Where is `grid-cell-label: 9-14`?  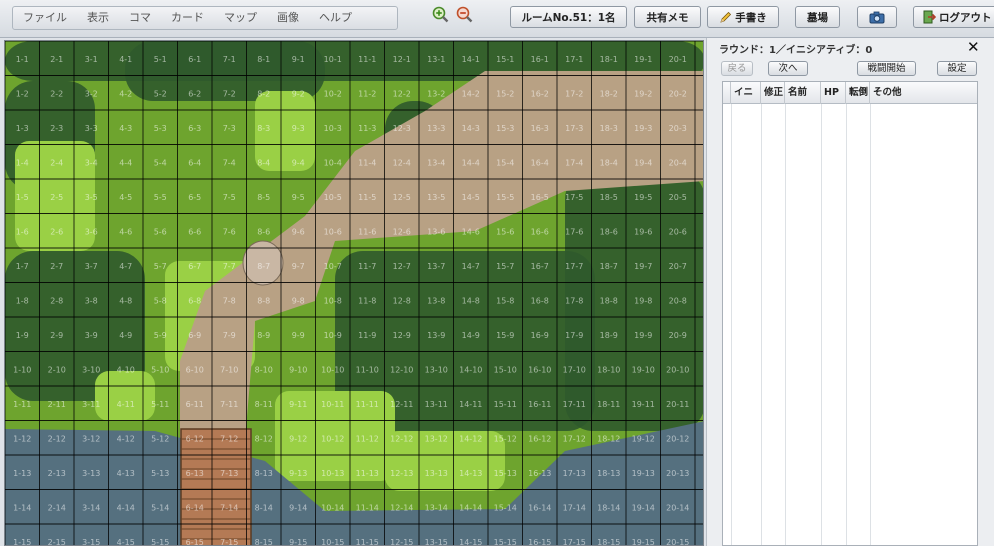 grid-cell-label: 9-14 is located at coordinates (298, 508).